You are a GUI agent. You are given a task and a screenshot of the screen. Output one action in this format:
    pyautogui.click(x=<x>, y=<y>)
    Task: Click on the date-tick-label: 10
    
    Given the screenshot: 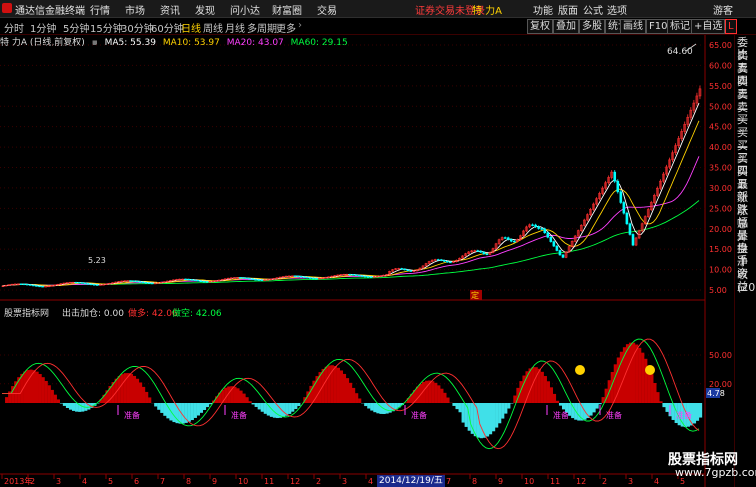 What is the action you would take?
    pyautogui.click(x=529, y=481)
    